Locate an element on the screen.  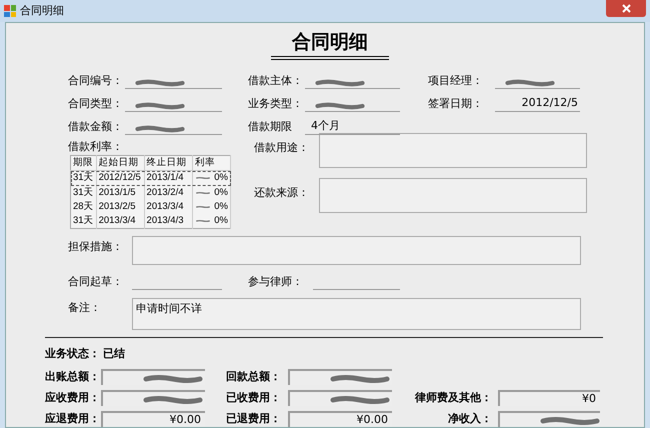
field-label: 项目经理： is located at coordinates (456, 80).